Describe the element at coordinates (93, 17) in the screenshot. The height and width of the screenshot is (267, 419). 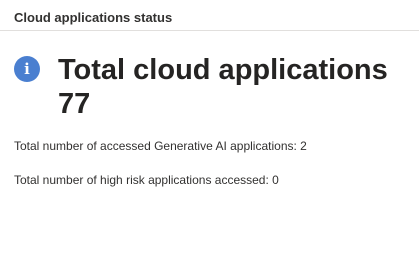
I see `card-title: Cloud applications status` at that location.